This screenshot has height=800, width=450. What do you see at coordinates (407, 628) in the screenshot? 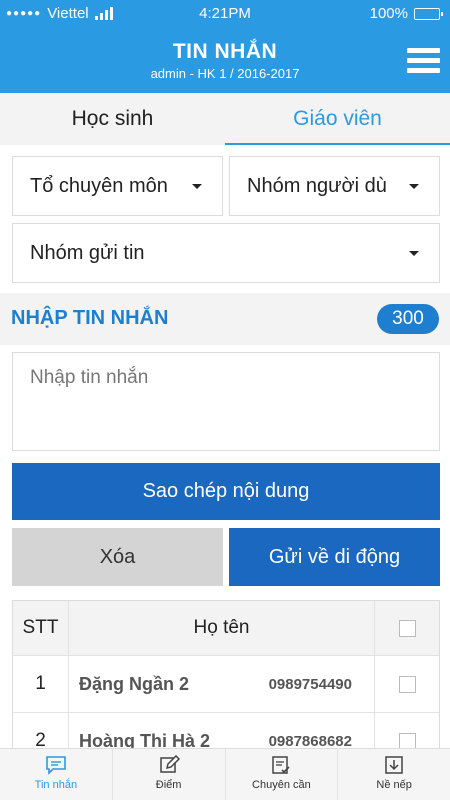
I see `select-all-checkbox` at bounding box center [407, 628].